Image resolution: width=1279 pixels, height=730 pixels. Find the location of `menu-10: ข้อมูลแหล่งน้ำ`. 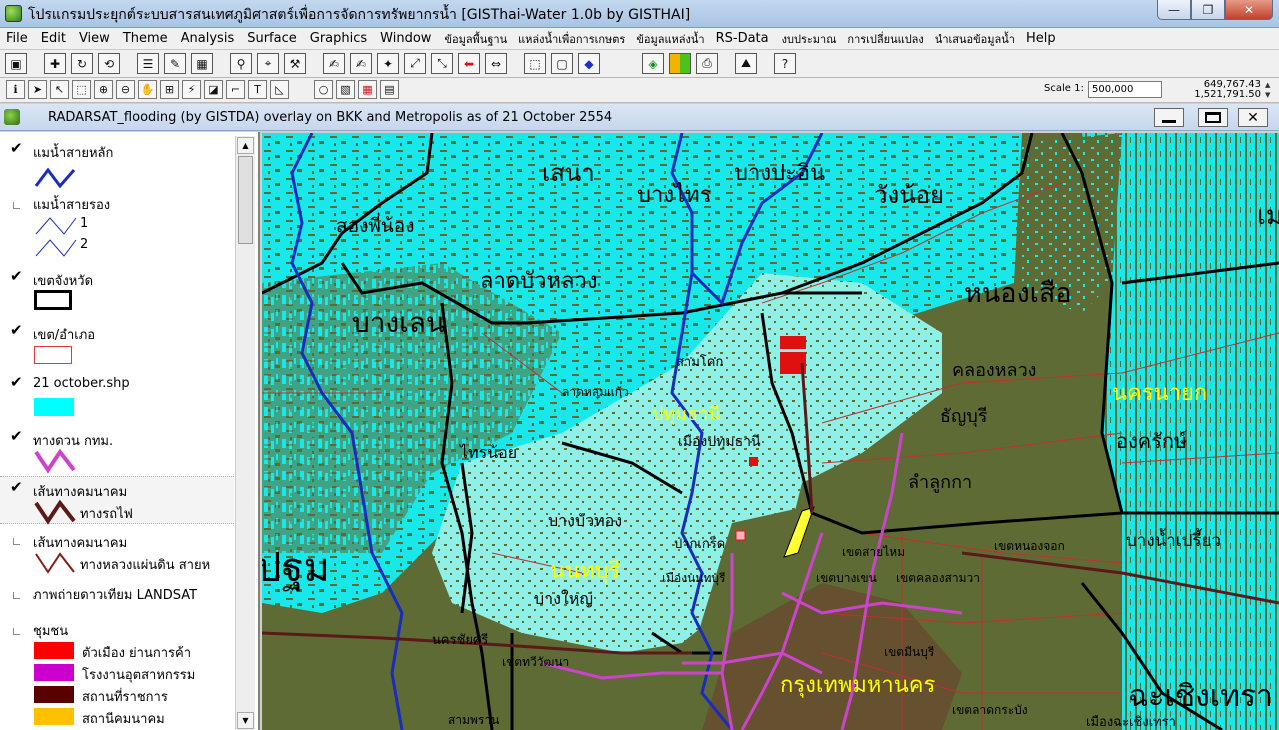

menu-10: ข้อมูลแหล่งน้ำ is located at coordinates (670, 39).